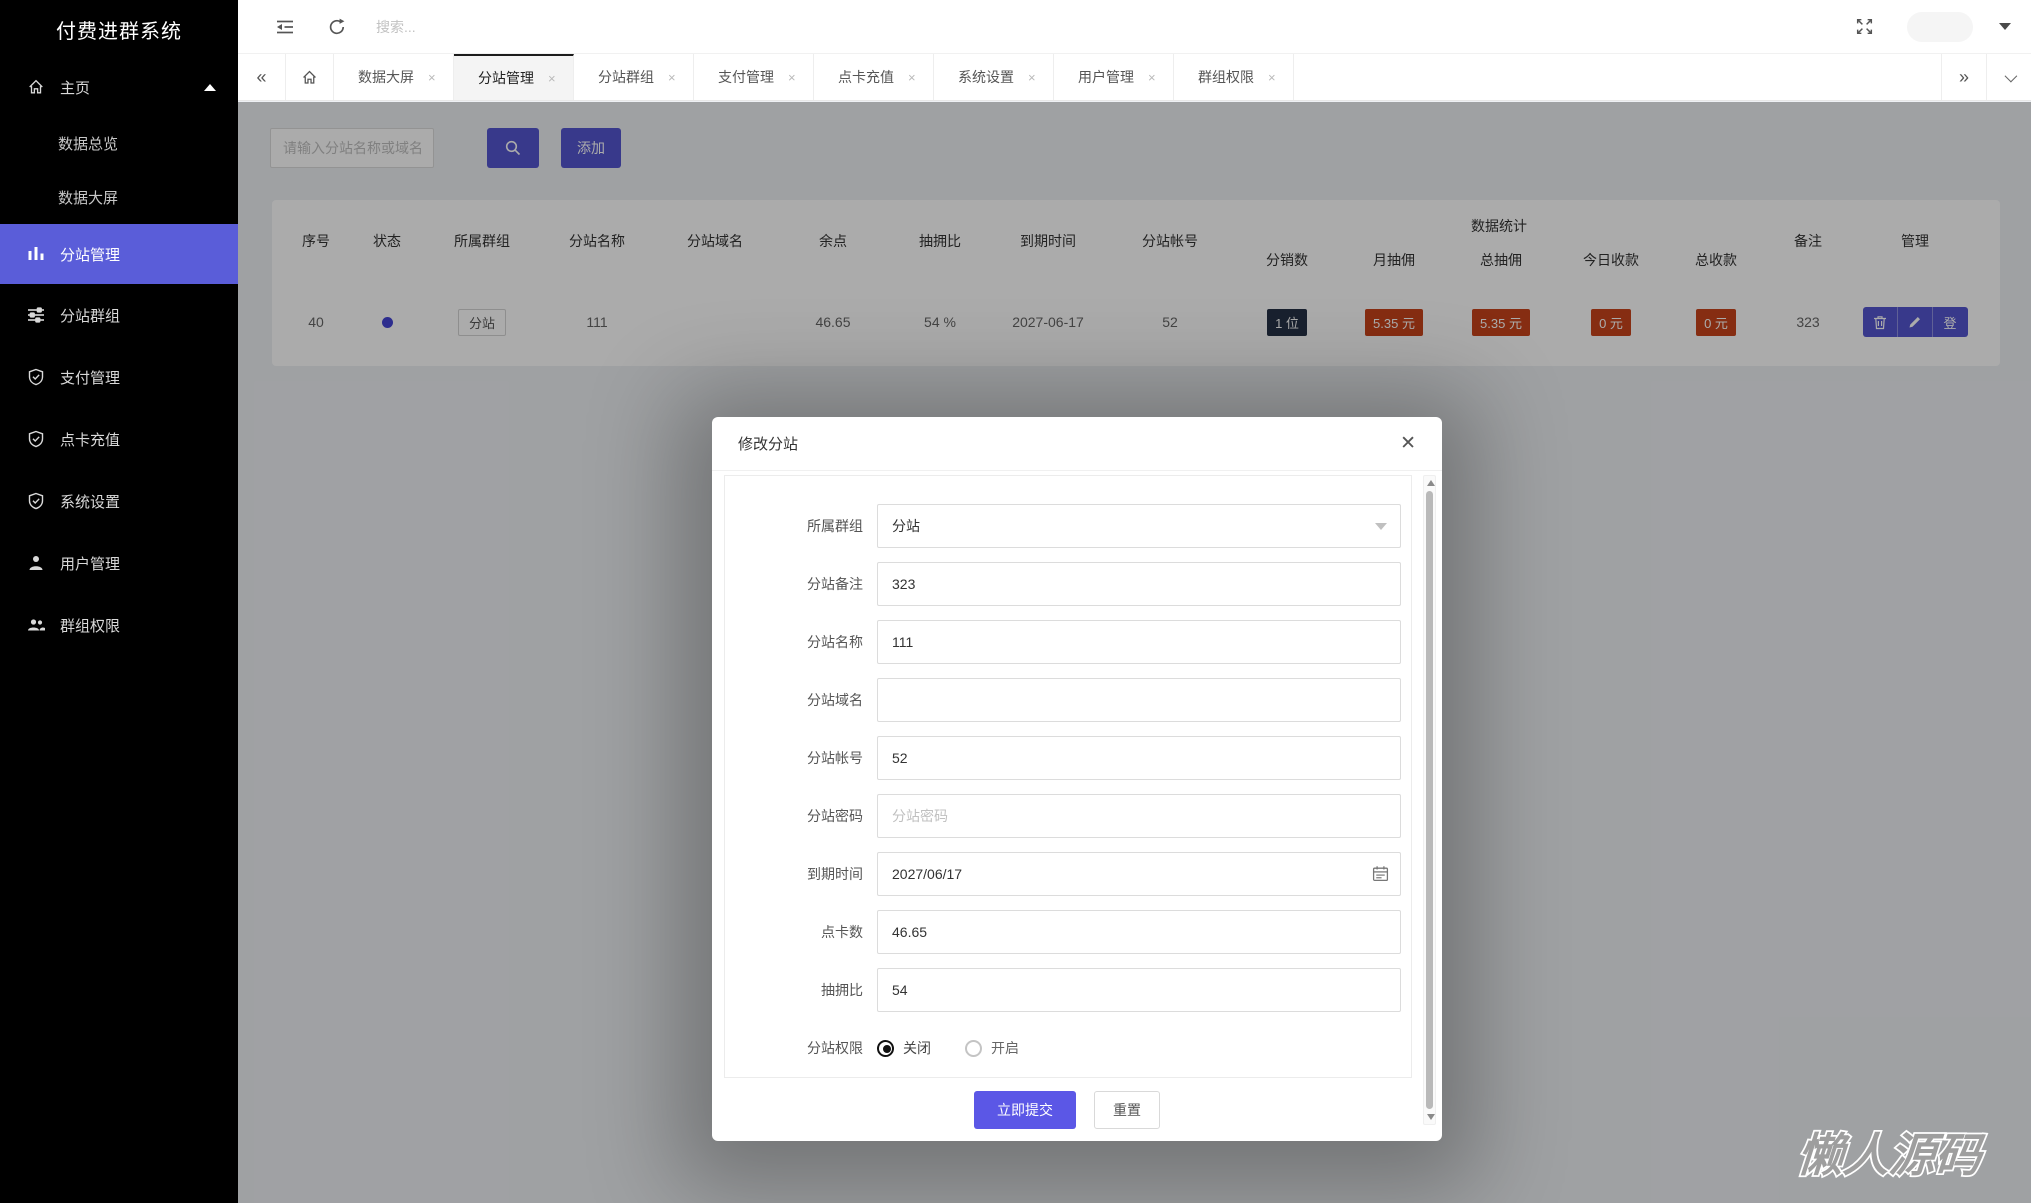  I want to click on expire-date-input, so click(1139, 874).